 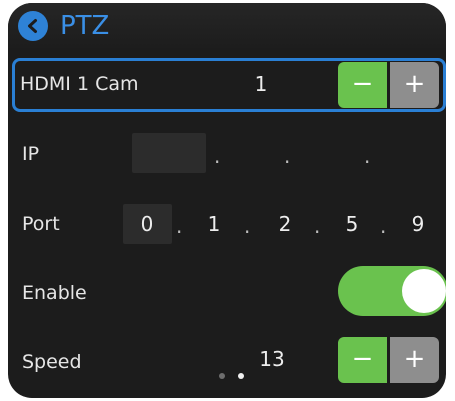 What do you see at coordinates (41, 224) in the screenshot?
I see `port-label: Port` at bounding box center [41, 224].